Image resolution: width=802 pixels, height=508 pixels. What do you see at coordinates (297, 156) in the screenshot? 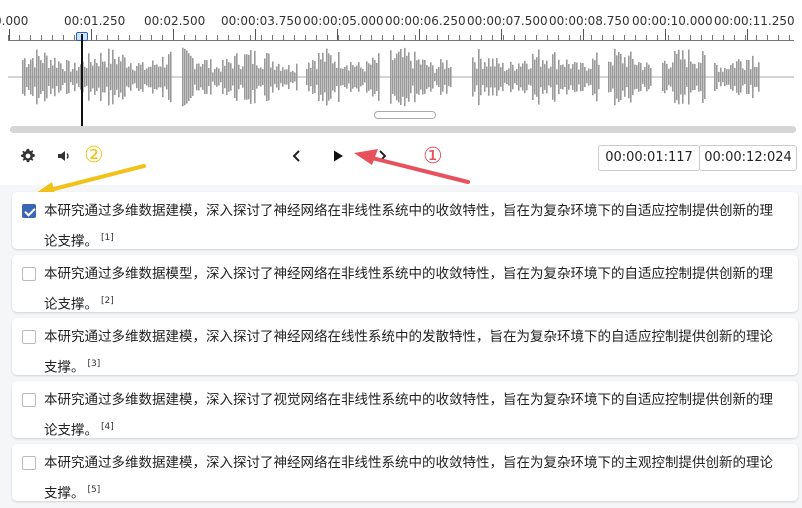
I see `chevron-left-icon` at bounding box center [297, 156].